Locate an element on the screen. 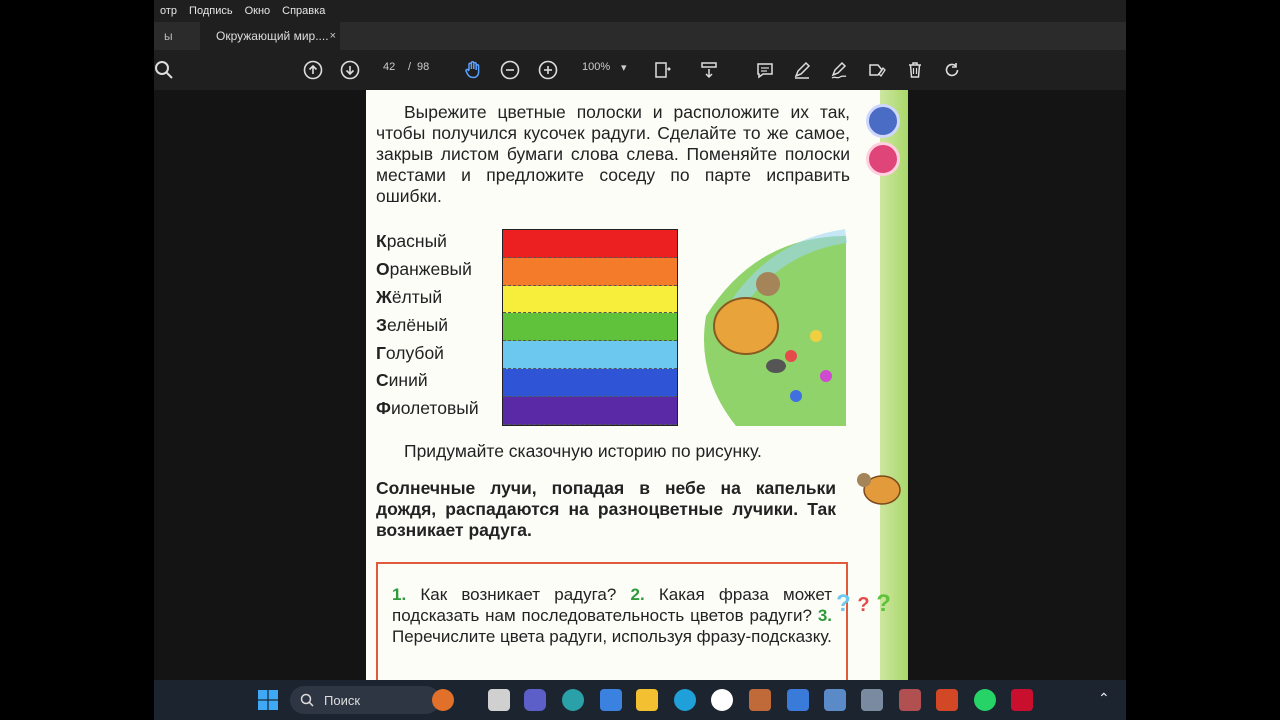 Image resolution: width=1280 pixels, height=720 pixels. zoom-select: 100% is located at coordinates (596, 67).